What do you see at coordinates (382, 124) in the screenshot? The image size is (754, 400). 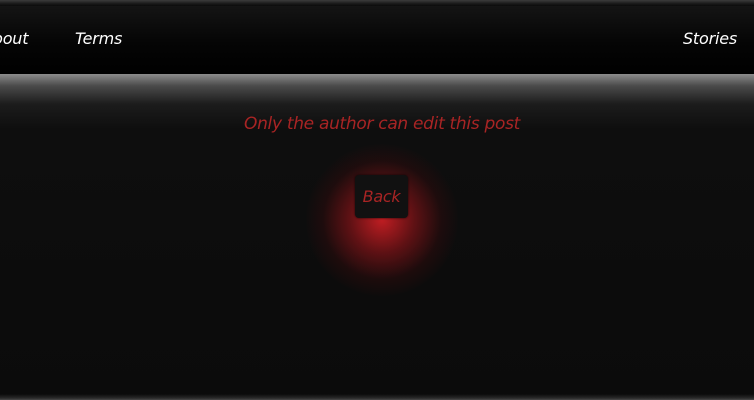 I see `permission-error-message: Only the author can edit this post` at bounding box center [382, 124].